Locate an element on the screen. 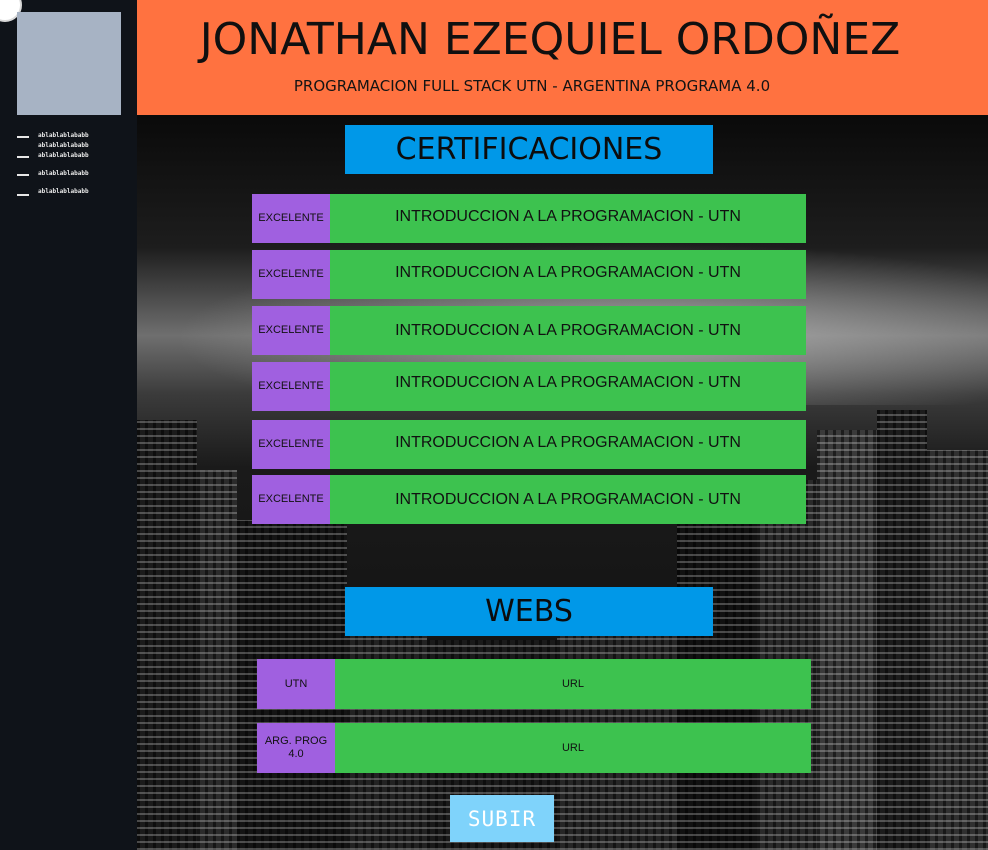 The image size is (988, 850). scroll-top-button: SUBIR is located at coordinates (502, 818).